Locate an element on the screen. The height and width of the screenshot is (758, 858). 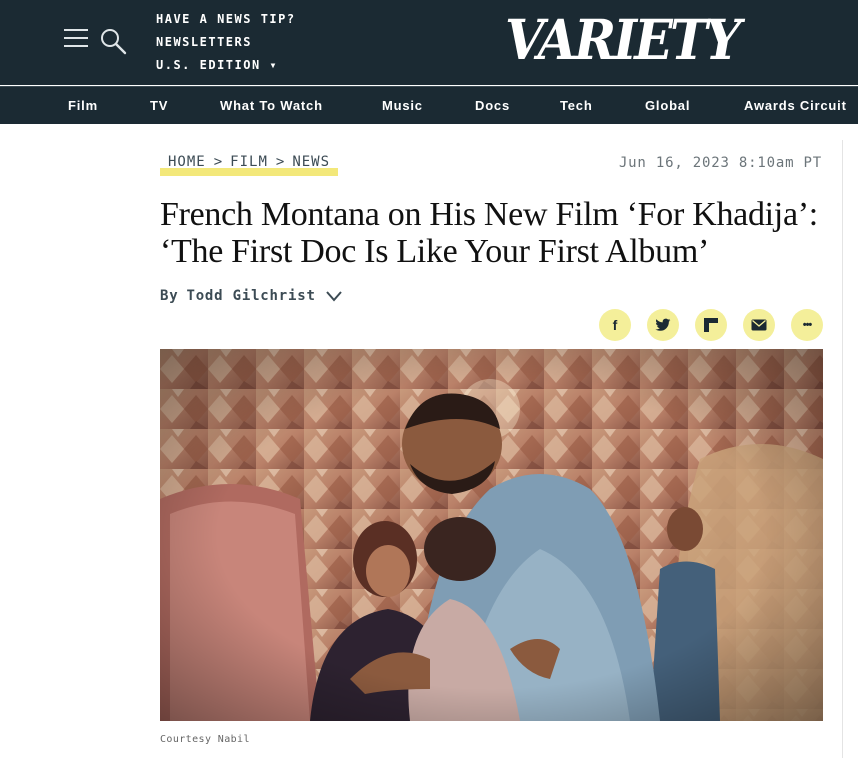
publish-timestamp: Jun 16, 2023 8:10am PT is located at coordinates (720, 163).